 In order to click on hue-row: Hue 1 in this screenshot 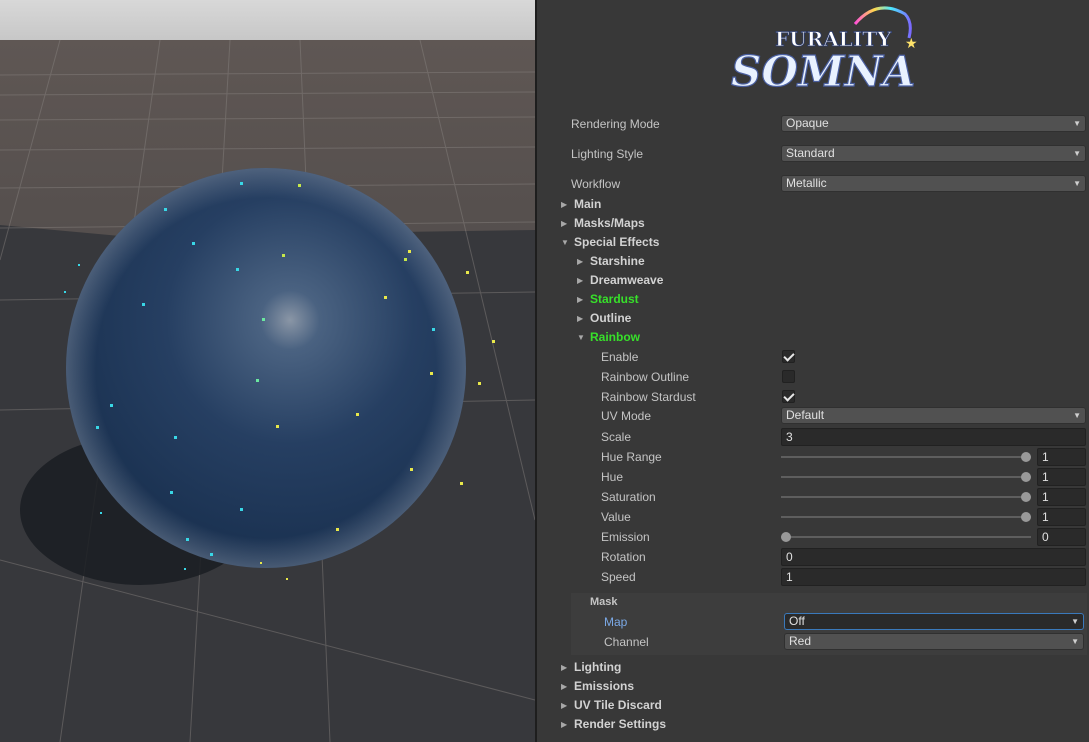, I will do `click(813, 477)`.